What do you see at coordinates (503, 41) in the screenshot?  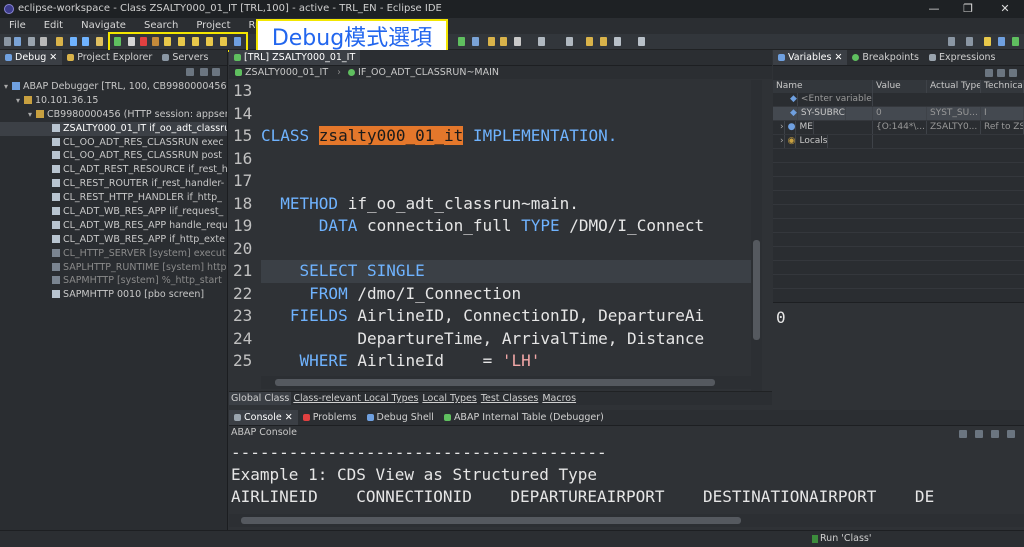 I see `open-object-icon` at bounding box center [503, 41].